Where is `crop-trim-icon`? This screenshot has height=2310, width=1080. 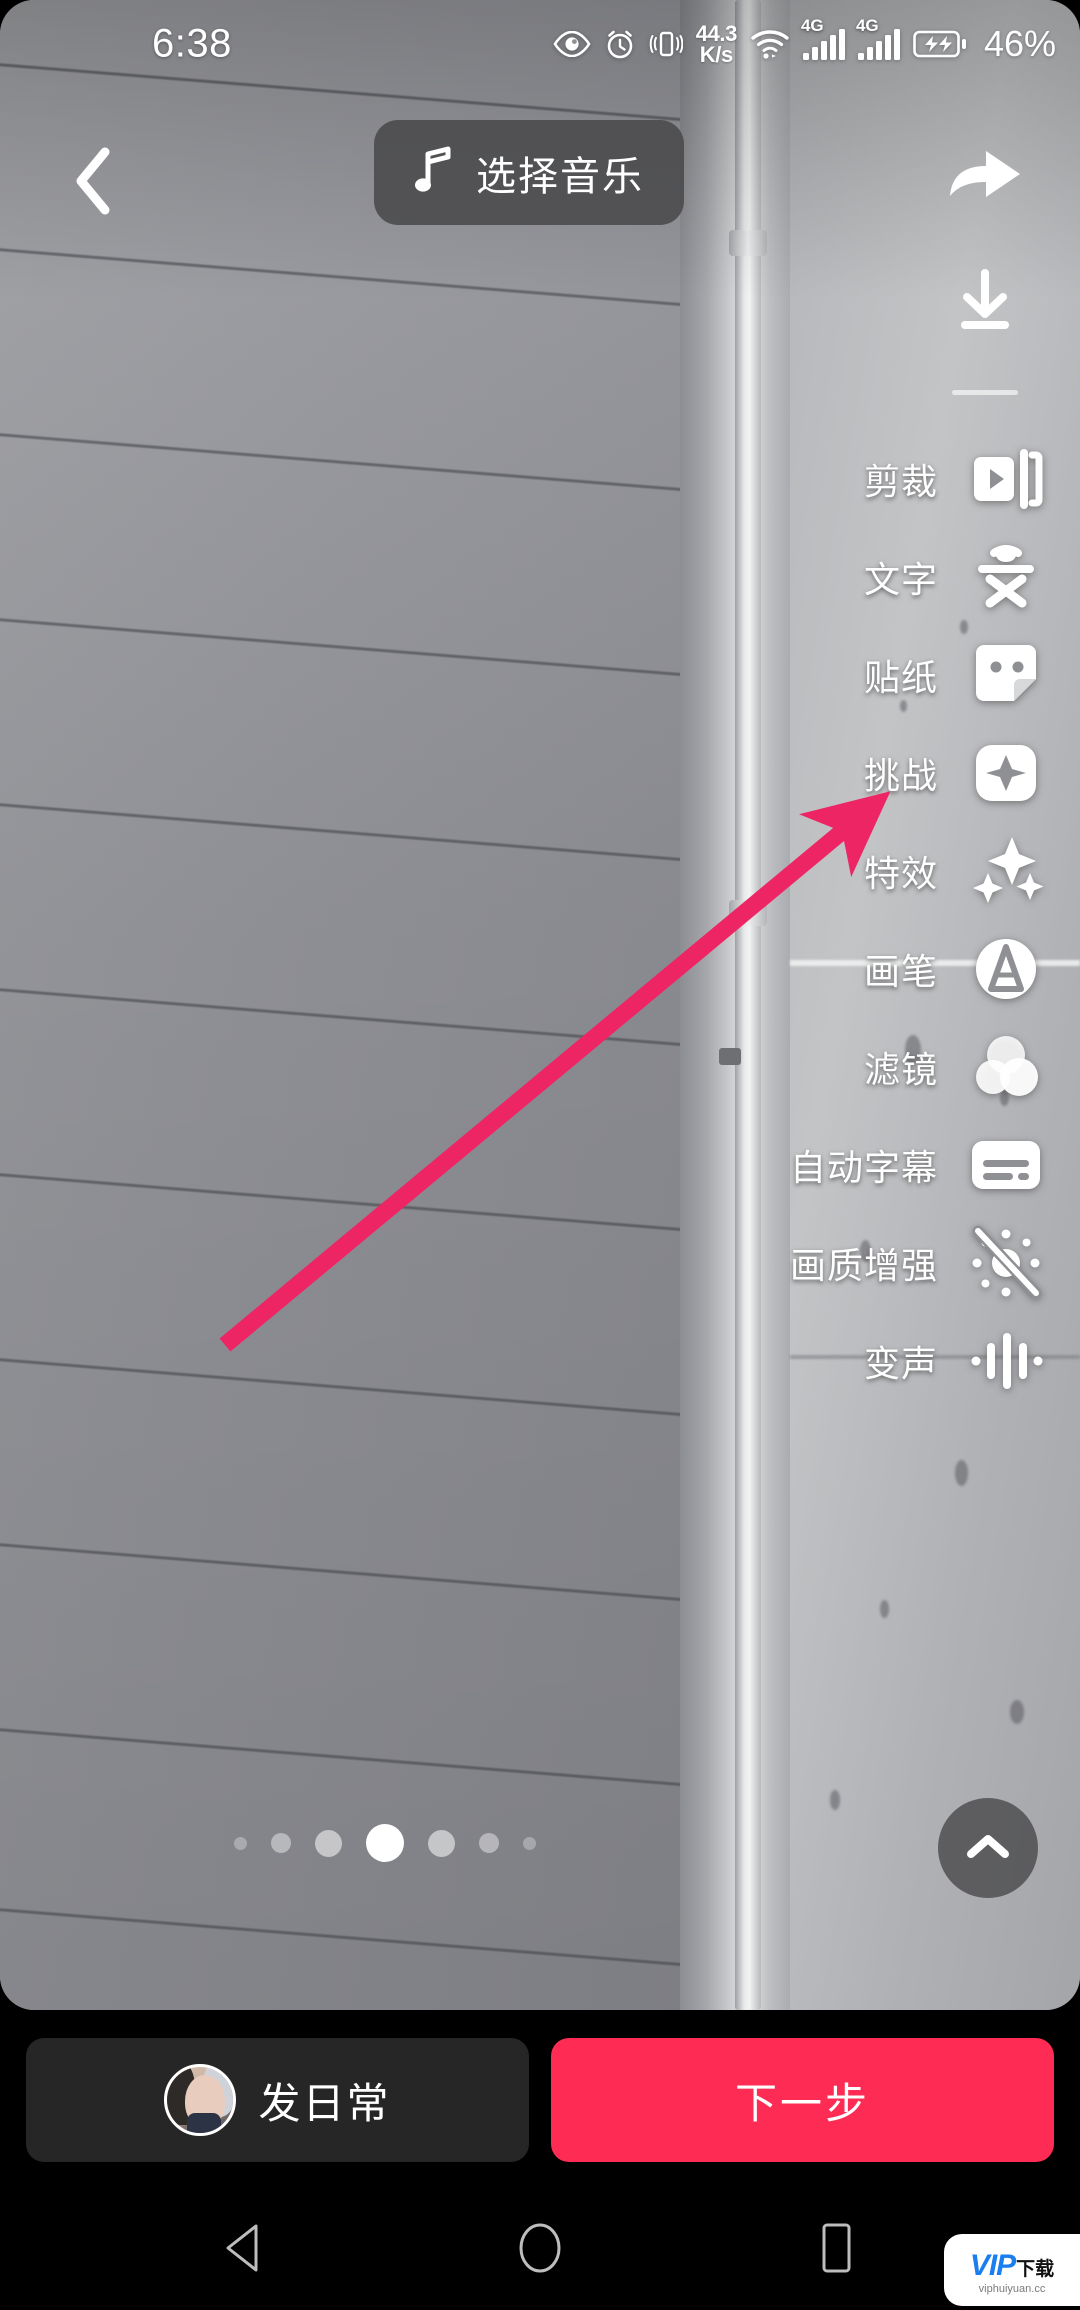
crop-trim-icon is located at coordinates (1006, 479).